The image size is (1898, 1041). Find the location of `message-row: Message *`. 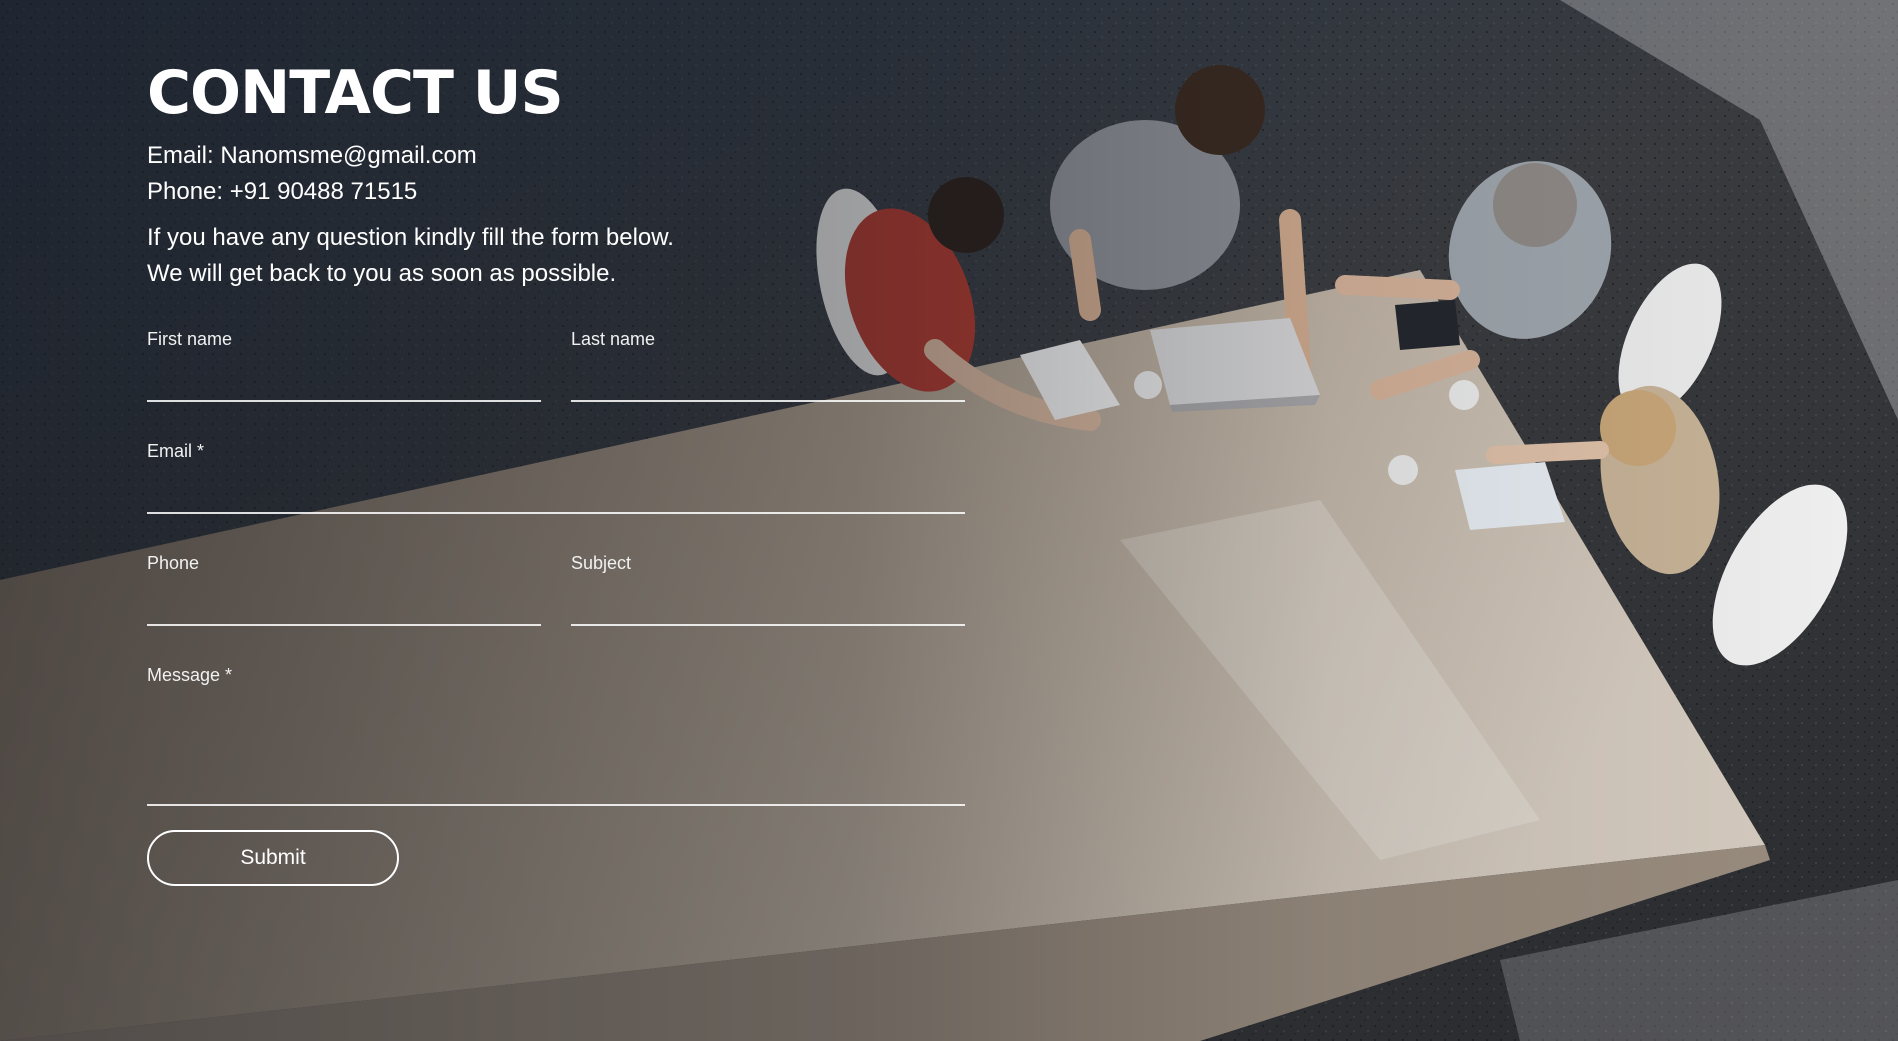

message-row: Message * is located at coordinates (556, 735).